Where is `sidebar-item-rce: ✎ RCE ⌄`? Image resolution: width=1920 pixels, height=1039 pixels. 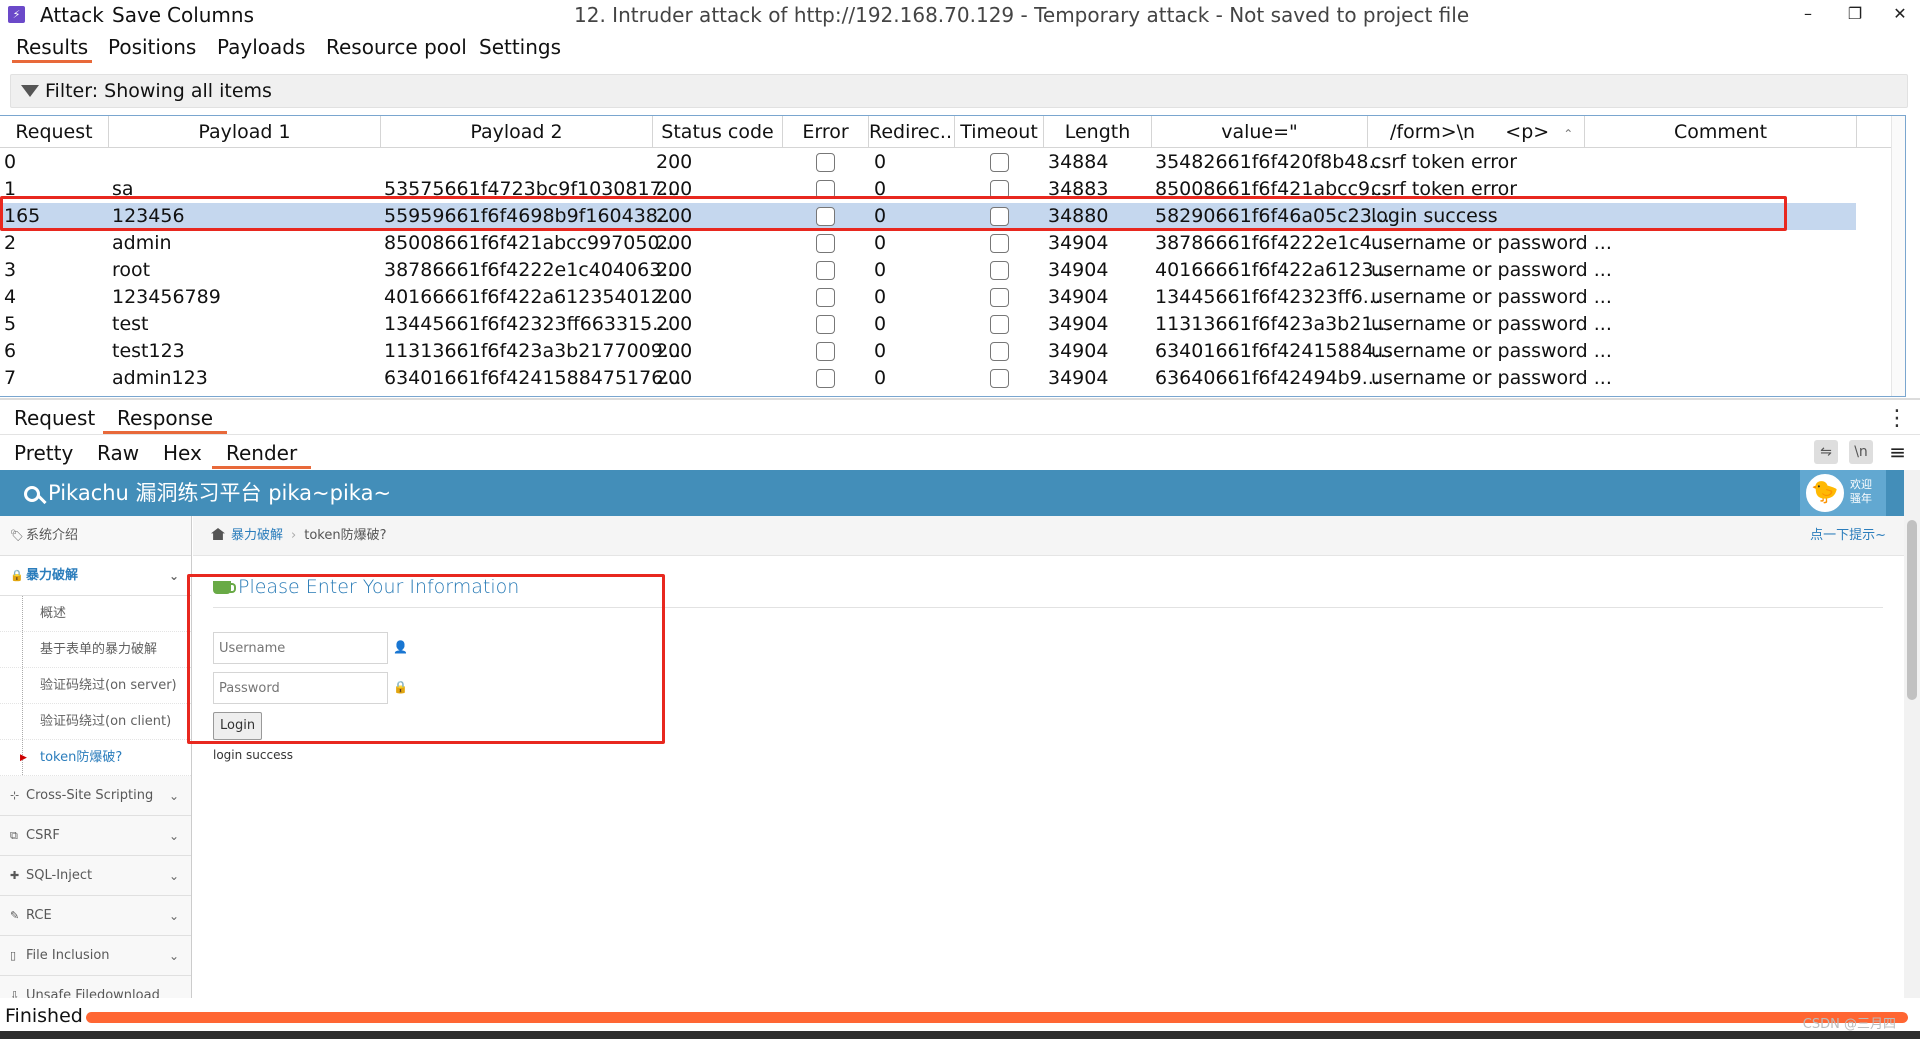
sidebar-item-rce: ✎ RCE ⌄ is located at coordinates (95, 916).